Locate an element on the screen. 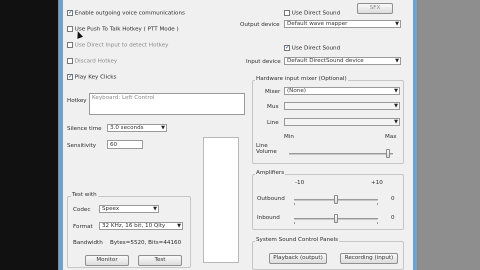  format-label: Format is located at coordinates (83, 227).